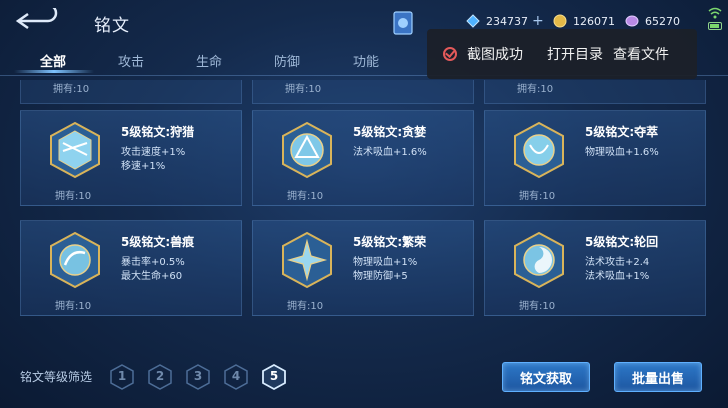 The width and height of the screenshot is (728, 408). Describe the element at coordinates (152, 276) in the screenshot. I see `inscription-attr: 最大生命+60` at that location.